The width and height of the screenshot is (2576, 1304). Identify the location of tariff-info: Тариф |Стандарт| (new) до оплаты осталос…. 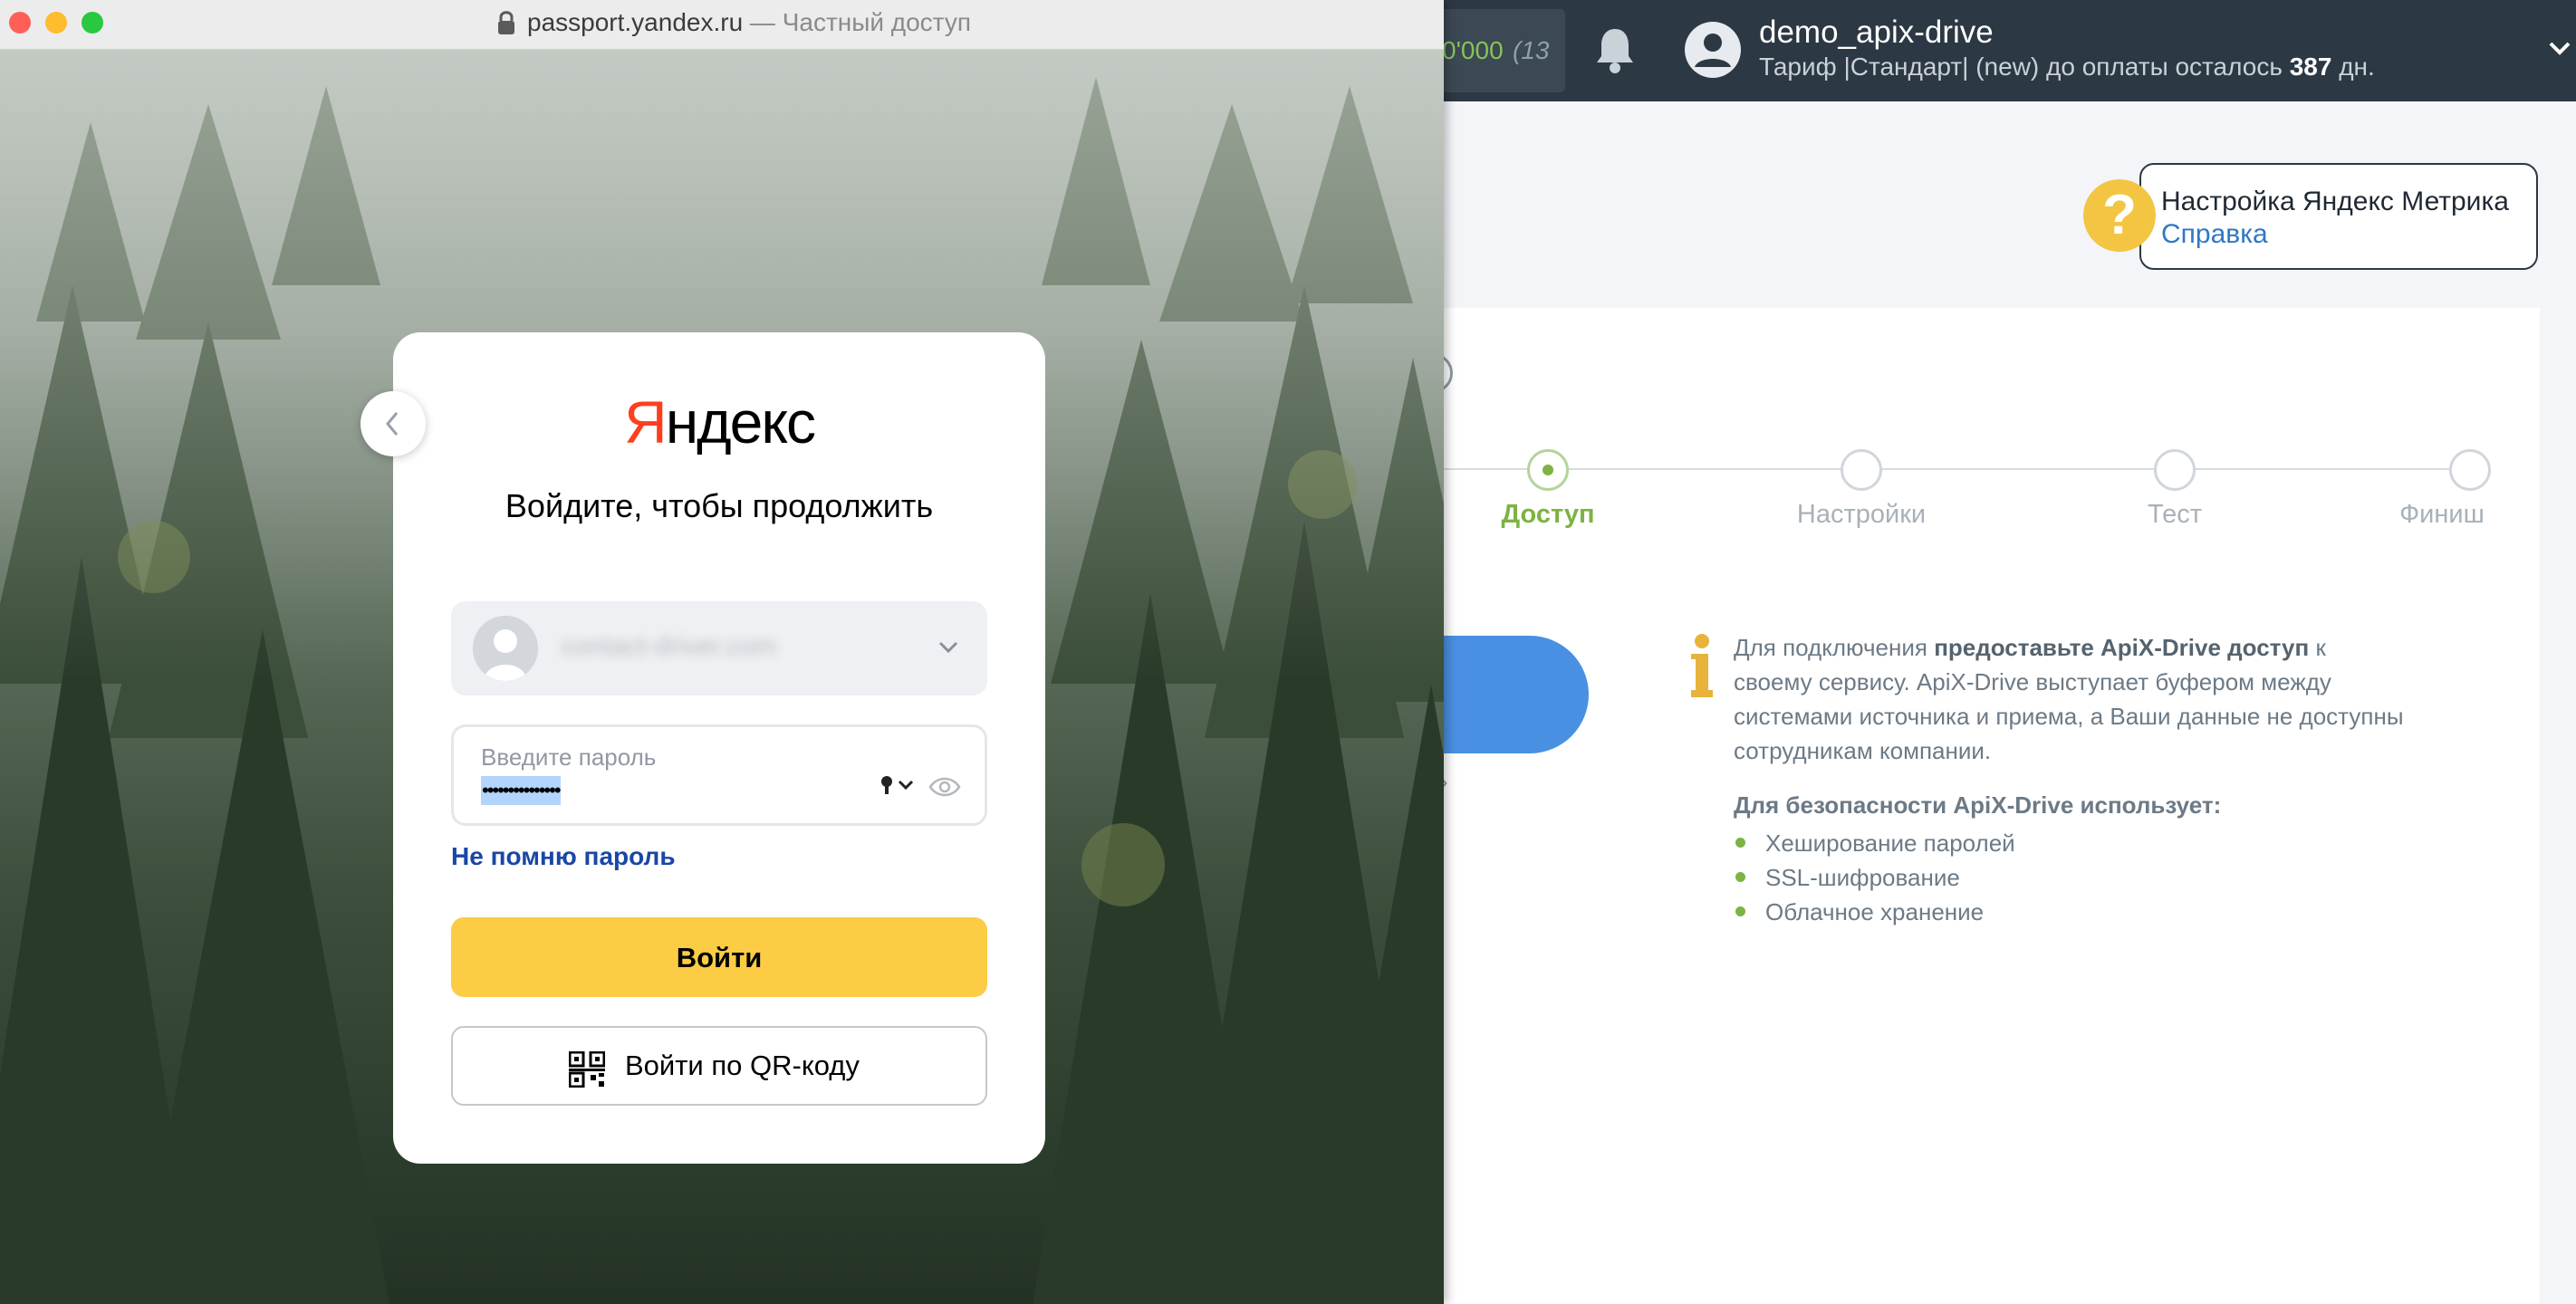
(2067, 67).